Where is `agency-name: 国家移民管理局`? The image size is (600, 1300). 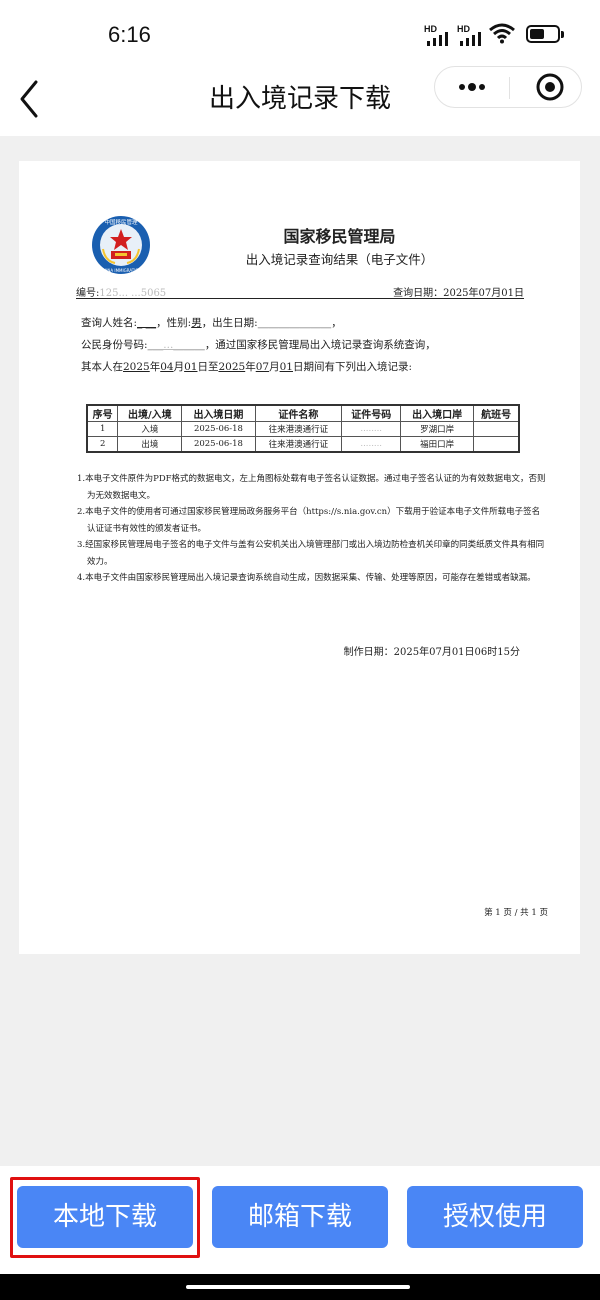 agency-name: 国家移民管理局 is located at coordinates (339, 236).